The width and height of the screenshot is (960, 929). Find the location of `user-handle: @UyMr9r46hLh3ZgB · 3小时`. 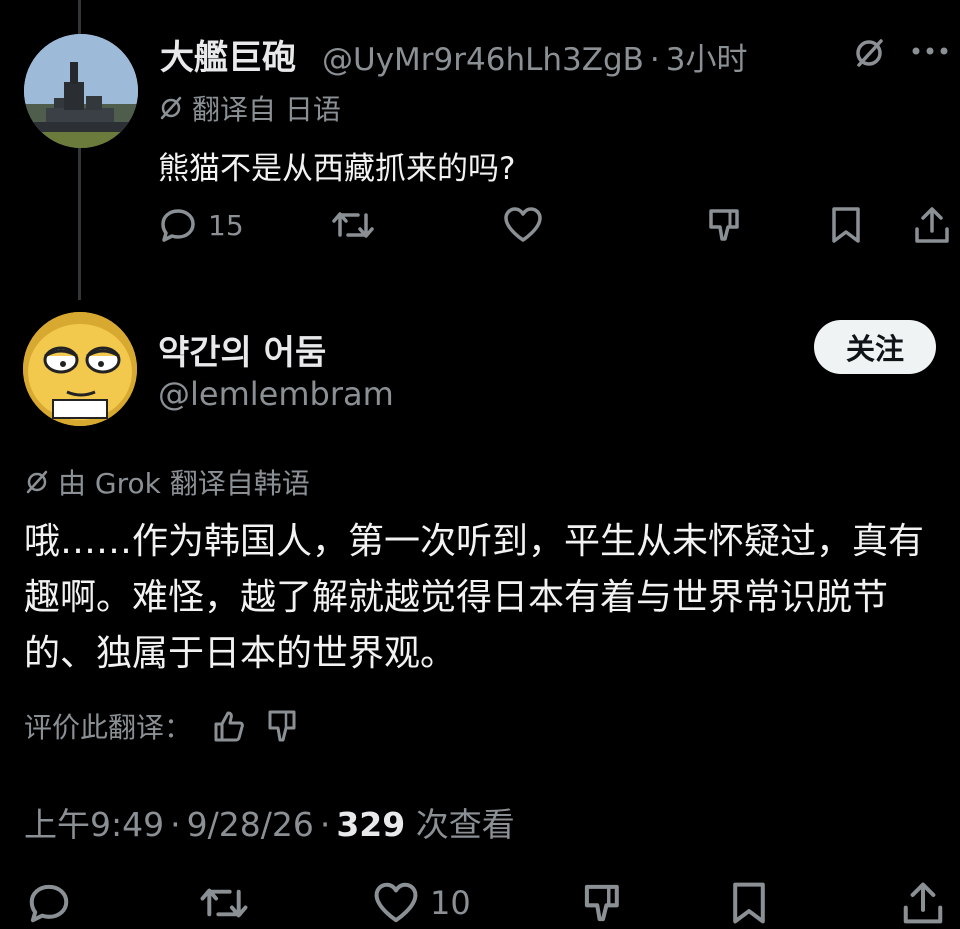

user-handle: @UyMr9r46hLh3ZgB · 3小时 is located at coordinates (535, 56).